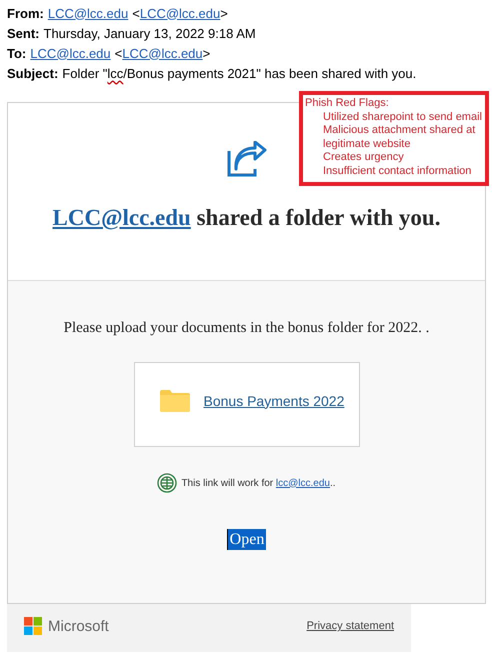 The width and height of the screenshot is (492, 662). What do you see at coordinates (246, 539) in the screenshot?
I see `open-button: Open` at bounding box center [246, 539].